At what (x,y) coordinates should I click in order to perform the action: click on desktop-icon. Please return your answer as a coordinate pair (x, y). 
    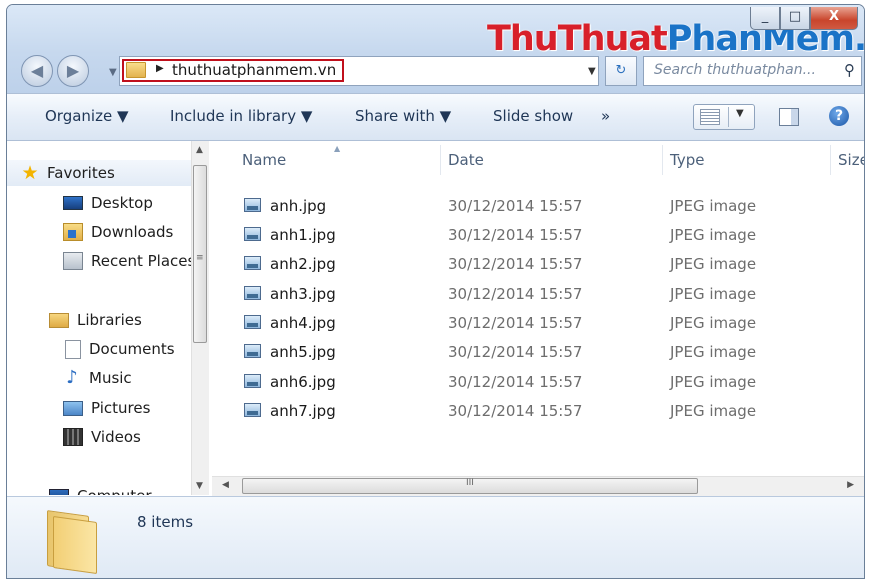
    Looking at the image, I should click on (73, 203).